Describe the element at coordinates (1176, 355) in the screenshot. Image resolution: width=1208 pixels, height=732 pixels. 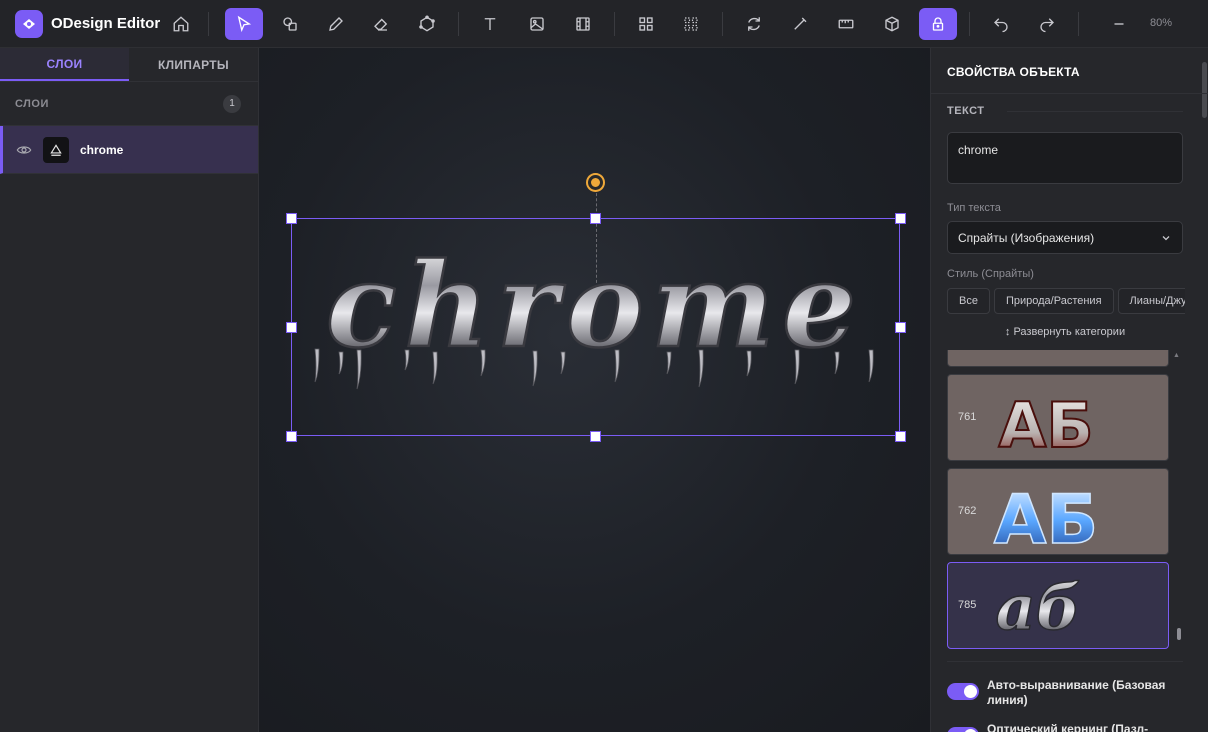
I see `scroll-up-icon: ▲` at that location.